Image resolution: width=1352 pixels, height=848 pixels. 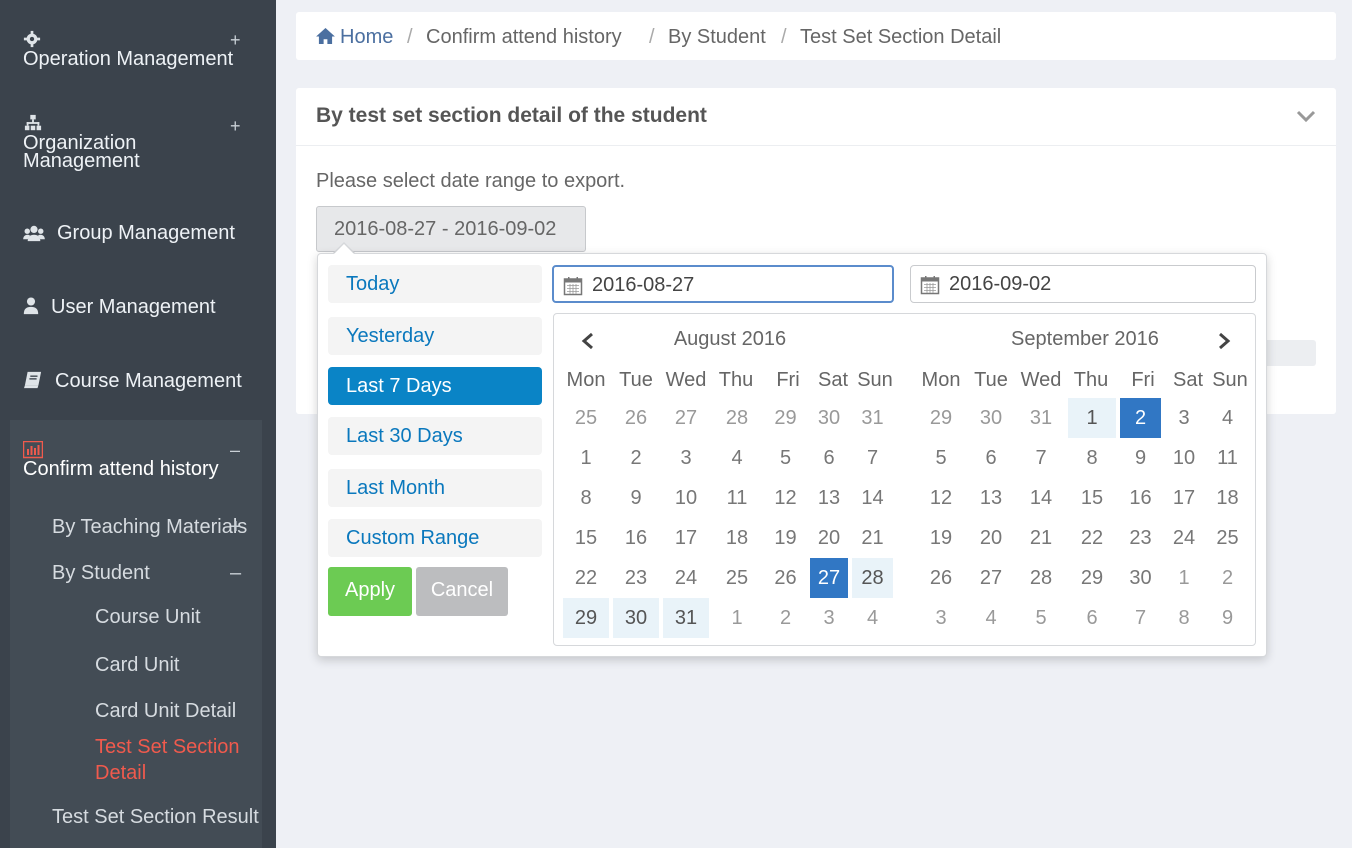 What do you see at coordinates (686, 498) in the screenshot?
I see `calendar-day: 10` at bounding box center [686, 498].